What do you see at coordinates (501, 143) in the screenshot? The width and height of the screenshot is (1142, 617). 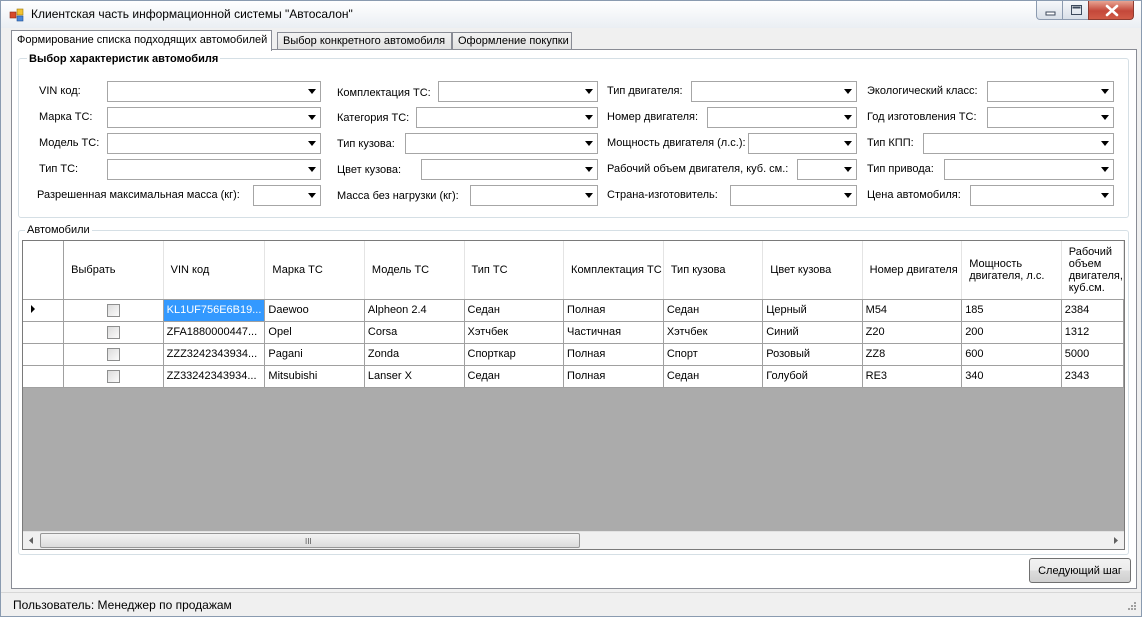 I see `body-type-combo` at bounding box center [501, 143].